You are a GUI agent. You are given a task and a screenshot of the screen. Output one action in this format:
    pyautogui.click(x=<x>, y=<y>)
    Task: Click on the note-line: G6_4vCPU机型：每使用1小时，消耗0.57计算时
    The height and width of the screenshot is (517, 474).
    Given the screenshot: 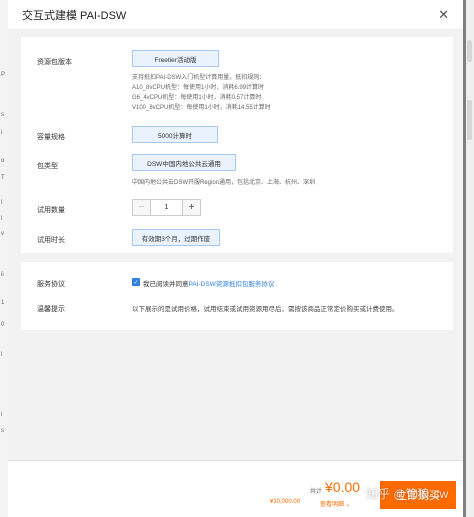 What is the action you would take?
    pyautogui.click(x=197, y=98)
    